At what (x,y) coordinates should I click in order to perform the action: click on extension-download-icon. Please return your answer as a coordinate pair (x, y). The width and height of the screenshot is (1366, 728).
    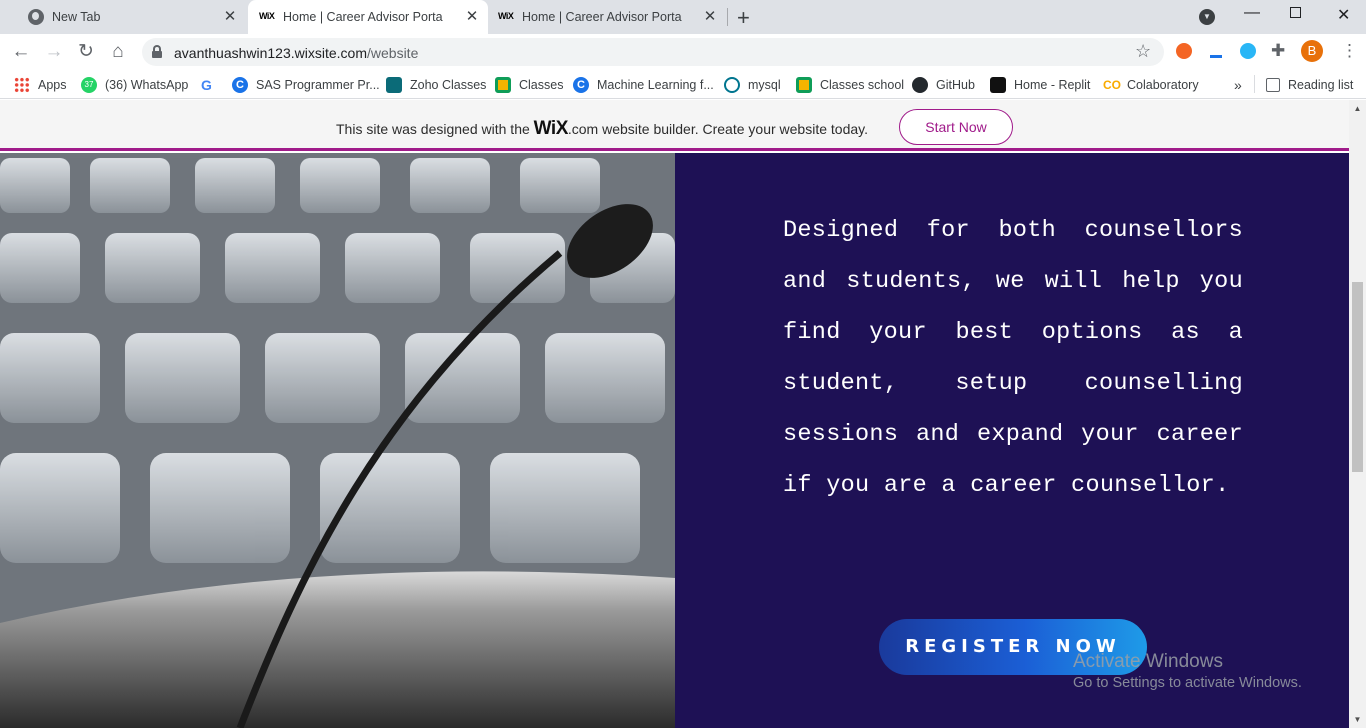
    Looking at the image, I should click on (1216, 56).